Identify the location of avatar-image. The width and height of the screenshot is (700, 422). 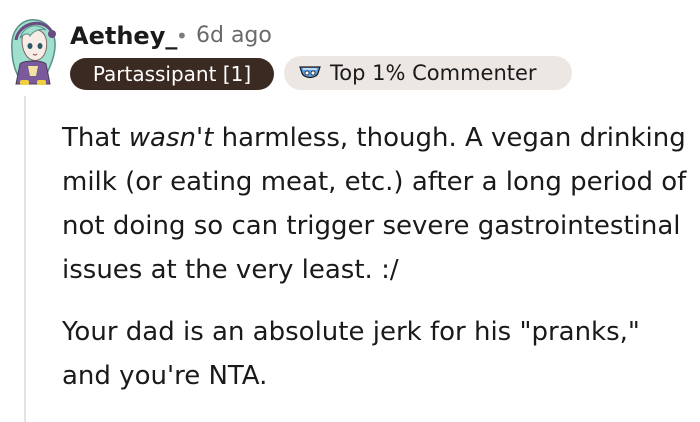
(33, 52).